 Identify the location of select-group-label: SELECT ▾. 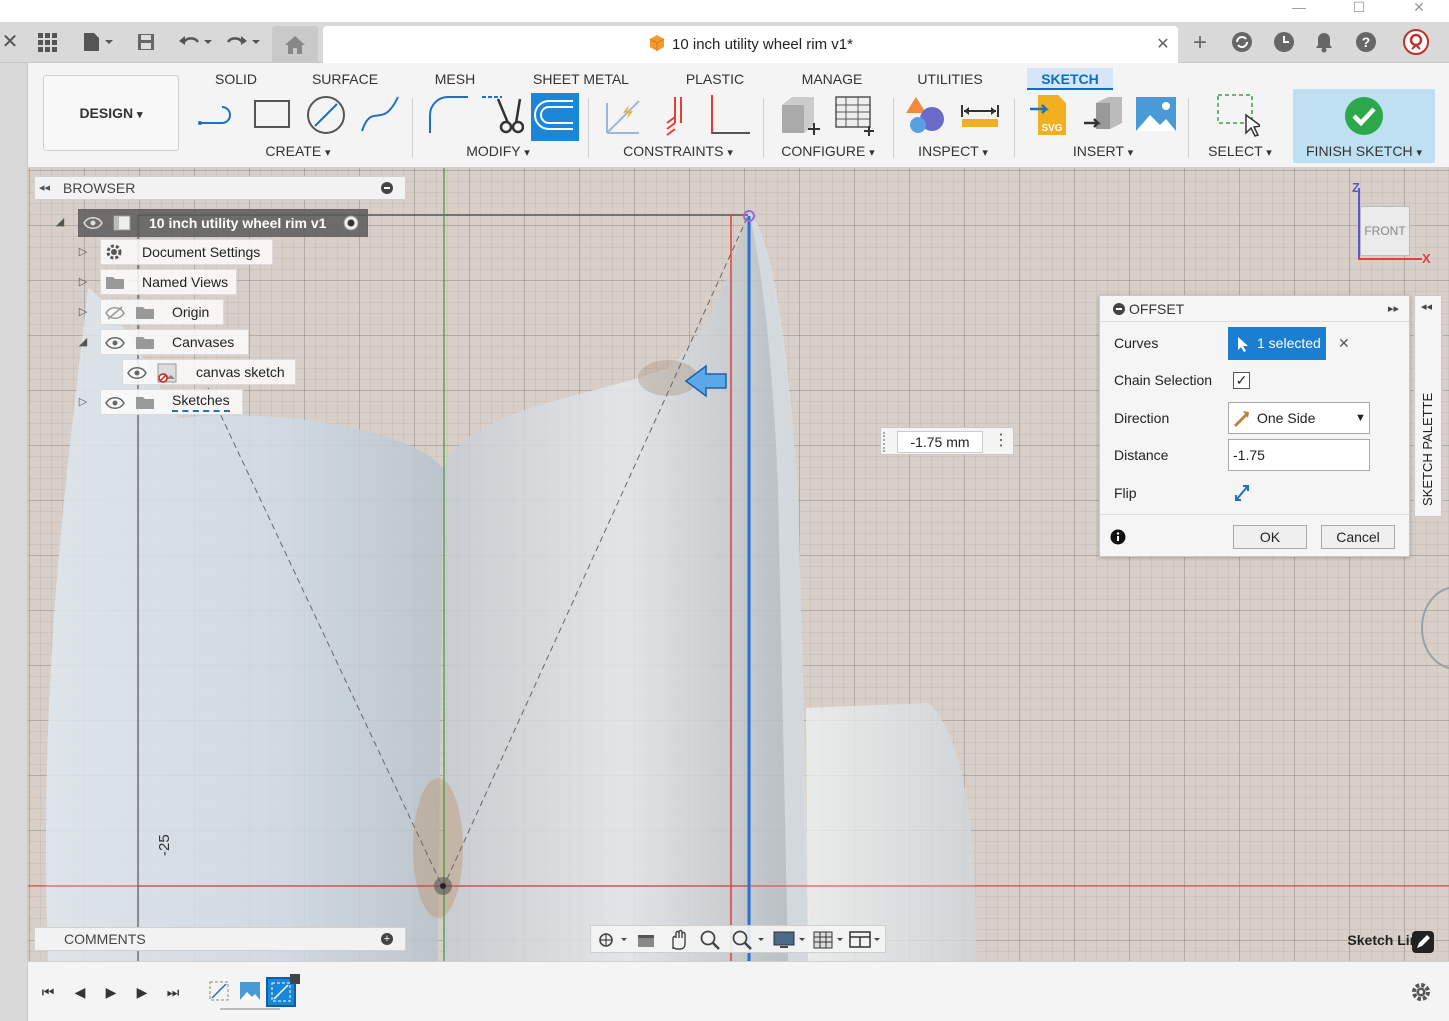
(1240, 151).